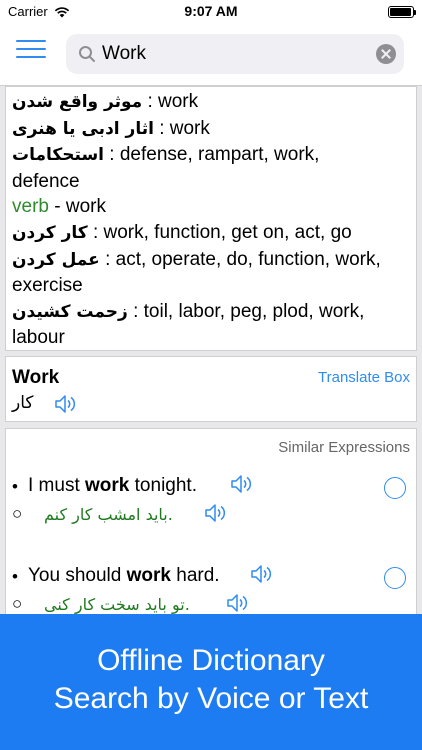 The image size is (422, 750). Describe the element at coordinates (30, 207) in the screenshot. I see `part-of-speech: verb` at that location.